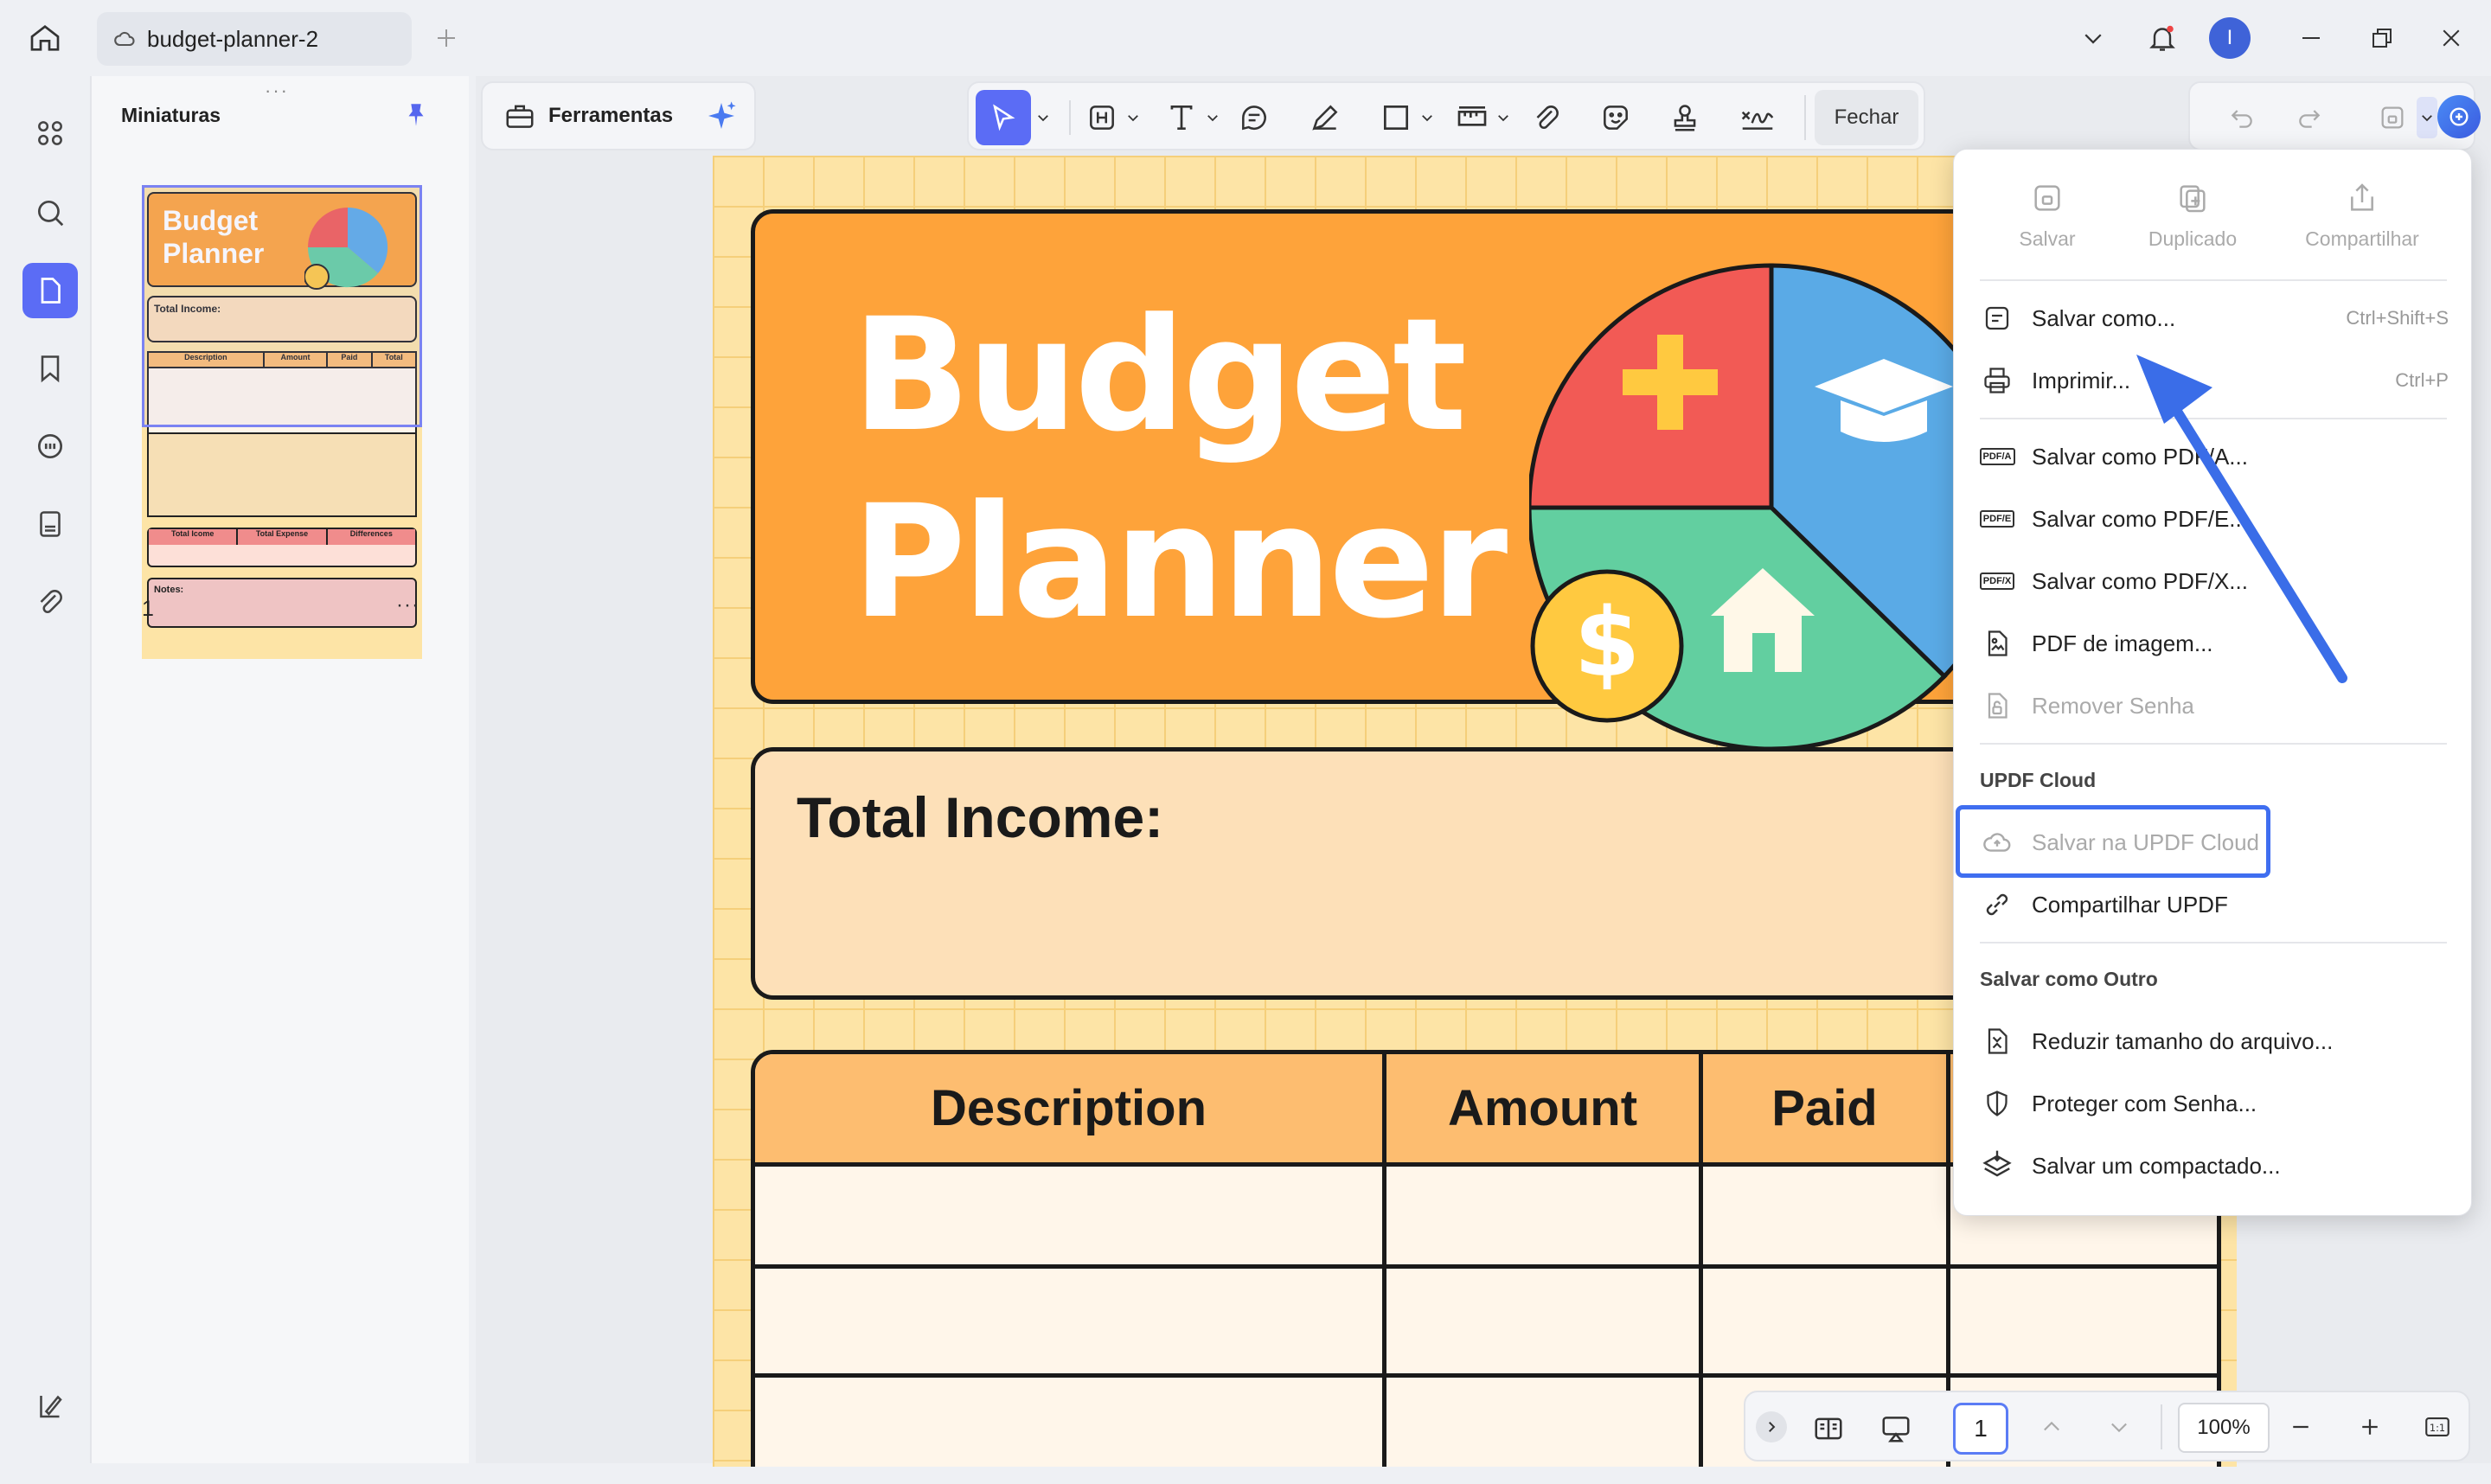 The image size is (2491, 1484). What do you see at coordinates (50, 524) in the screenshot?
I see `form-icon` at bounding box center [50, 524].